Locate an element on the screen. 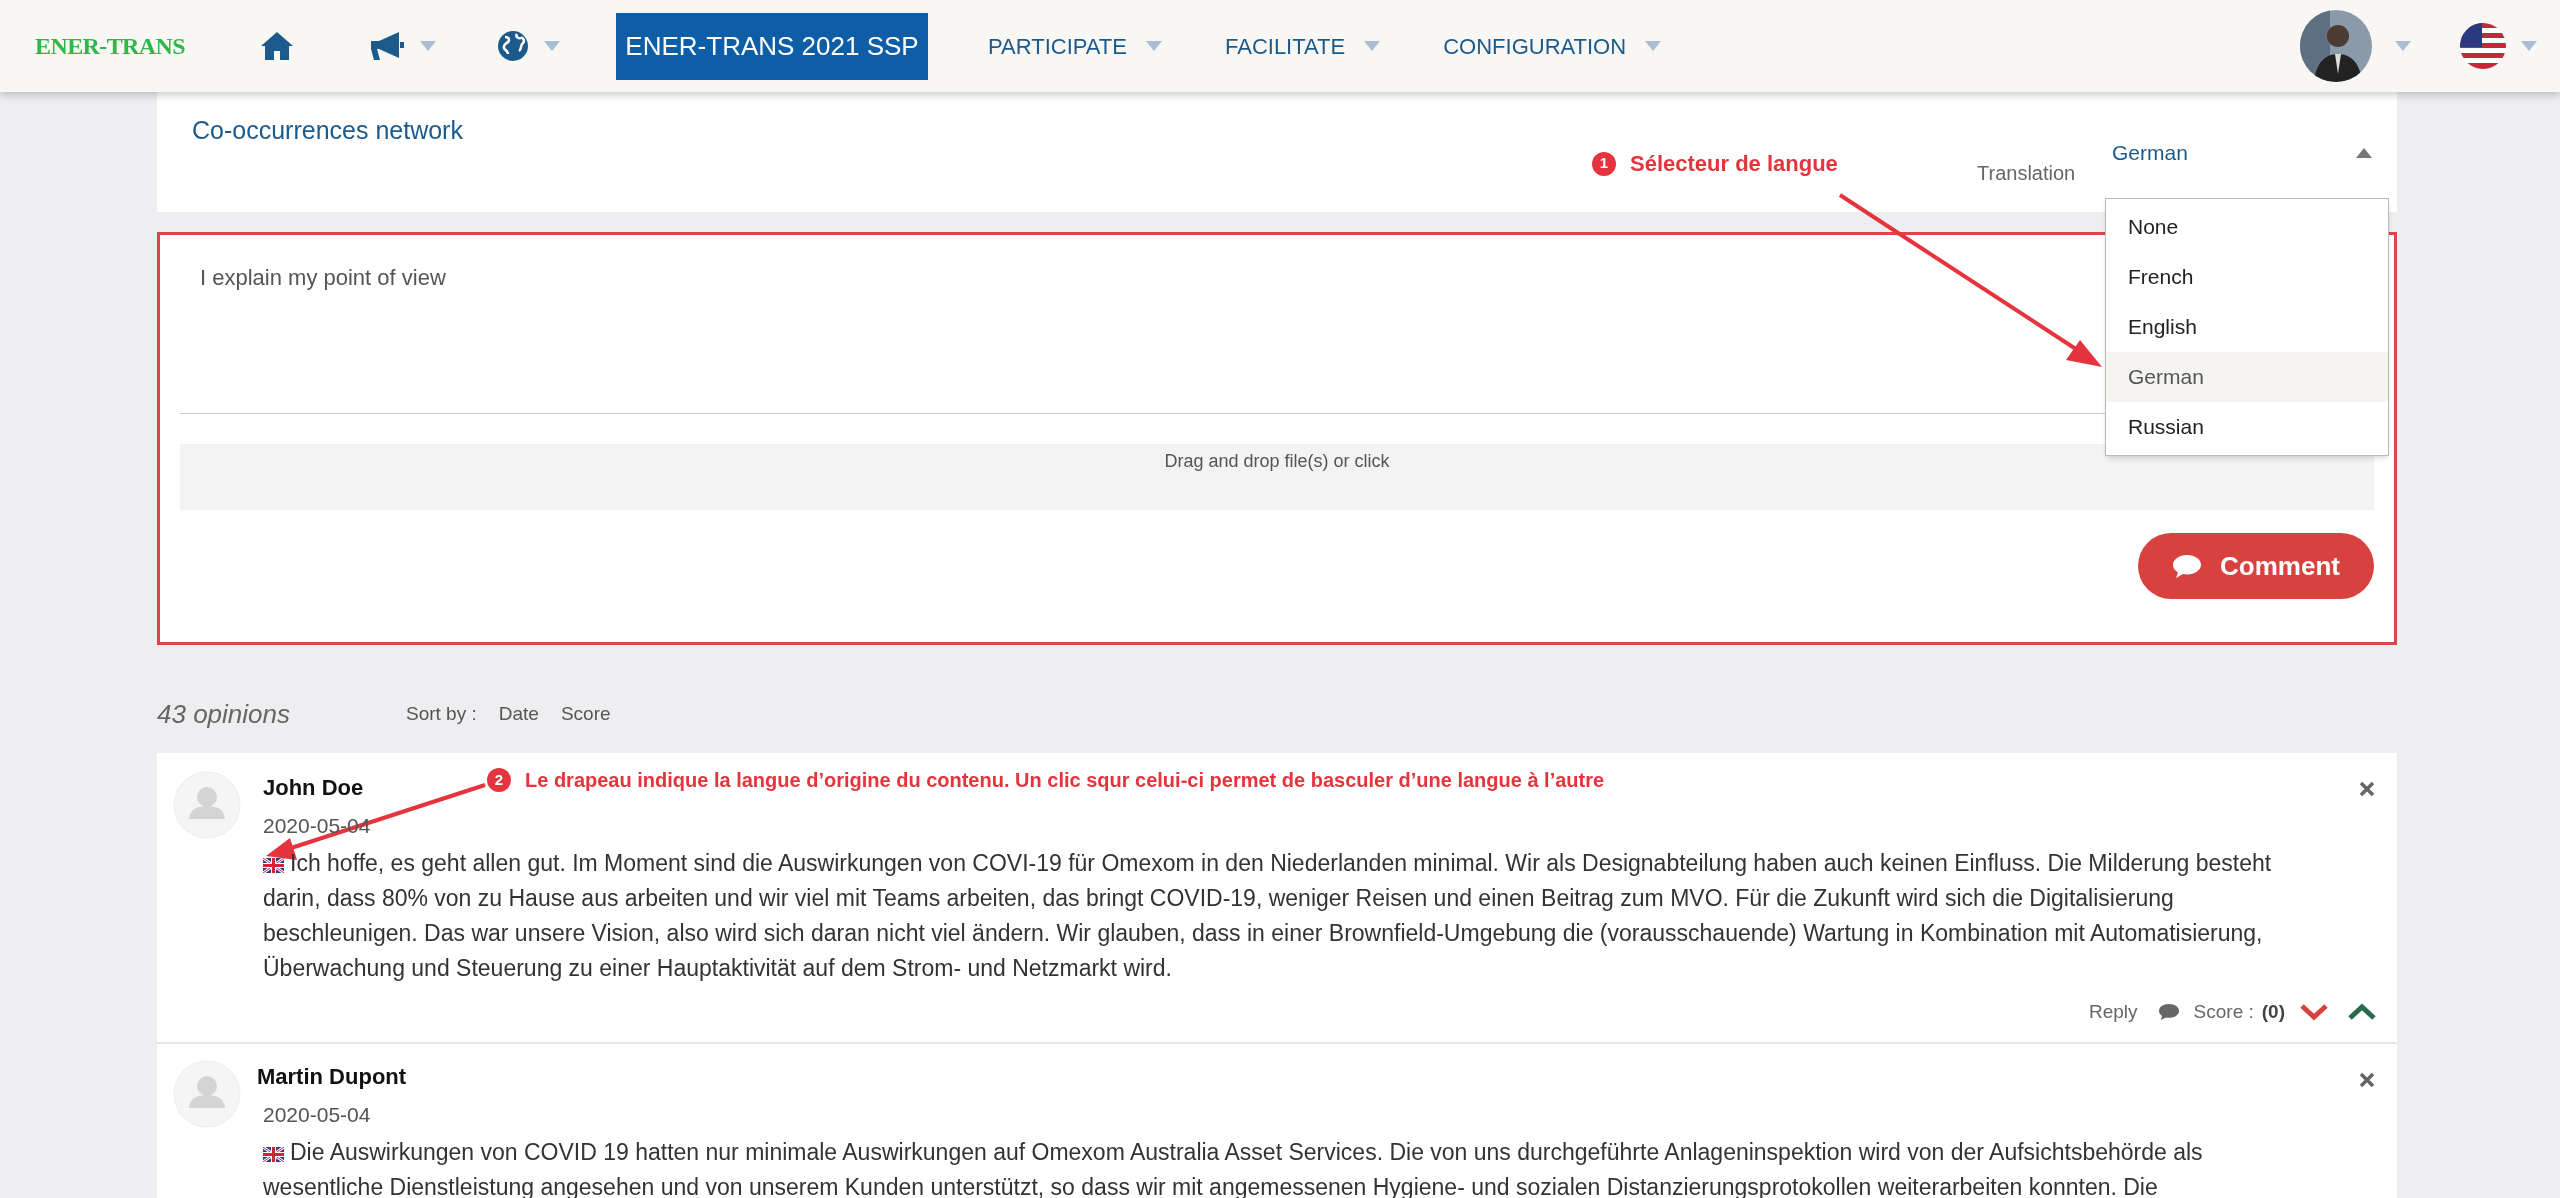 This screenshot has height=1198, width=2560. nav-menu: CONFIGURATION is located at coordinates (1535, 46).